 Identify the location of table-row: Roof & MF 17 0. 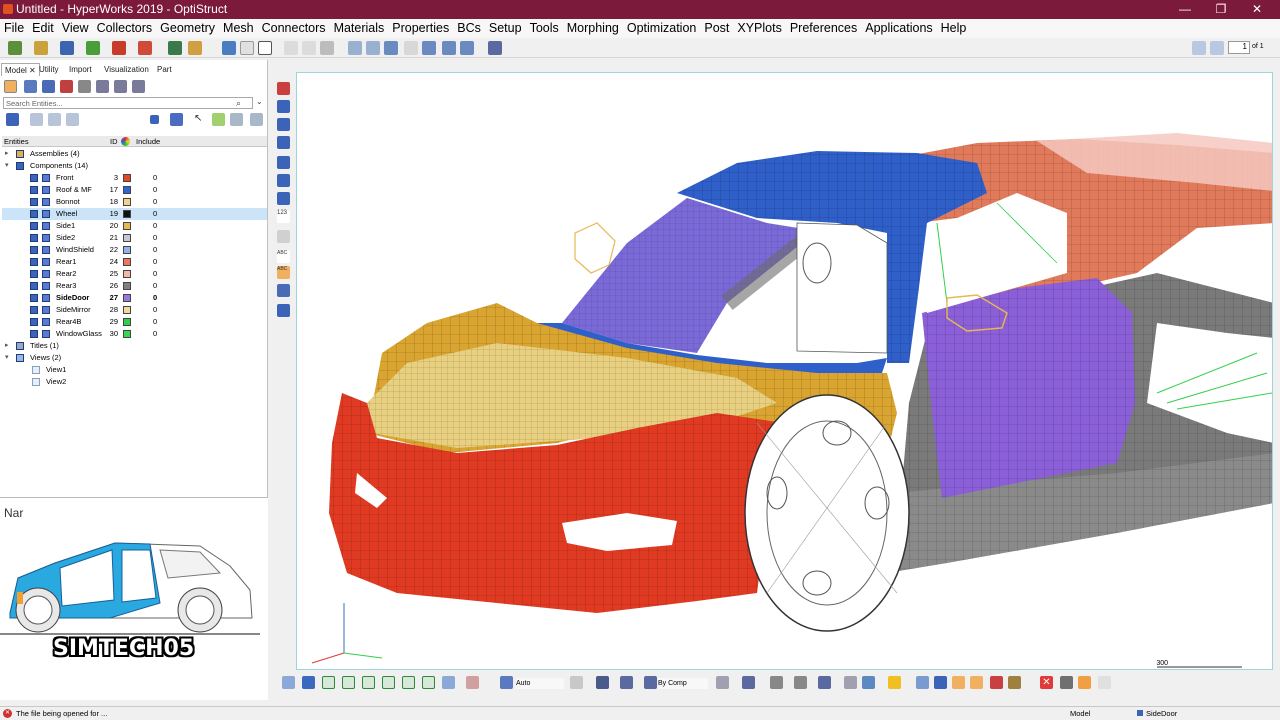
(134, 190).